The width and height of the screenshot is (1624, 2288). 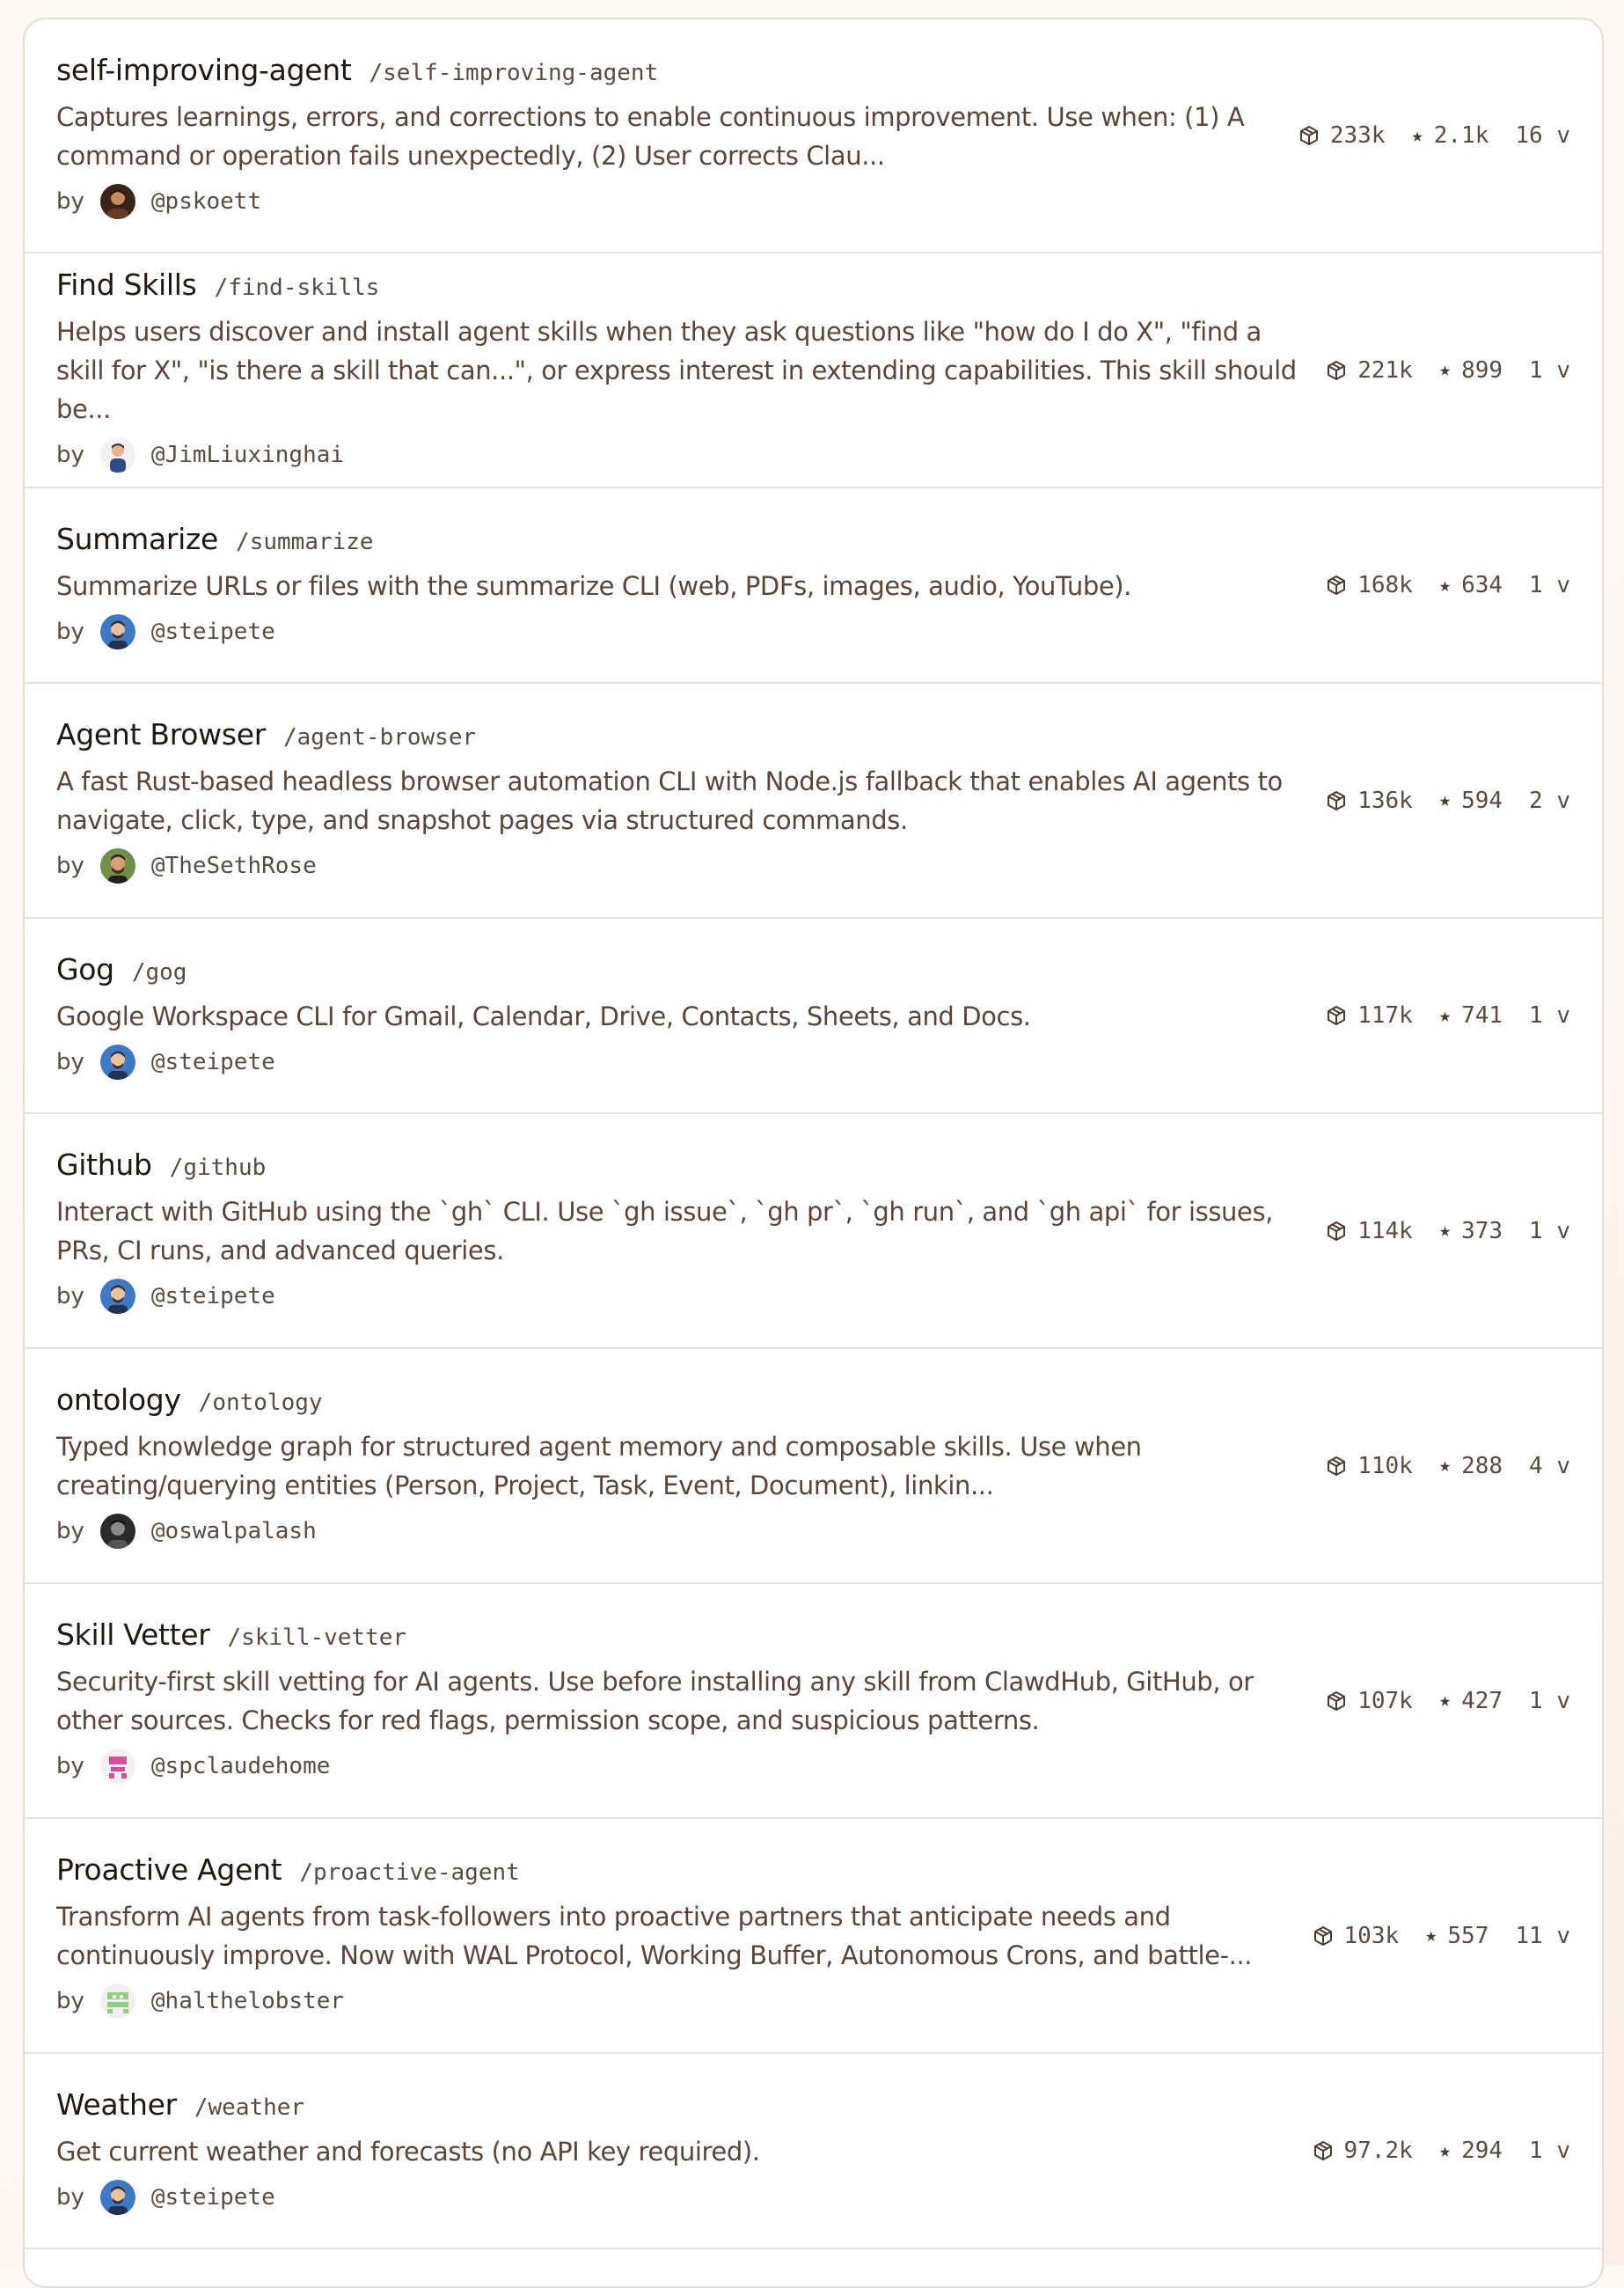 I want to click on skill-name: Find Skills, so click(x=126, y=285).